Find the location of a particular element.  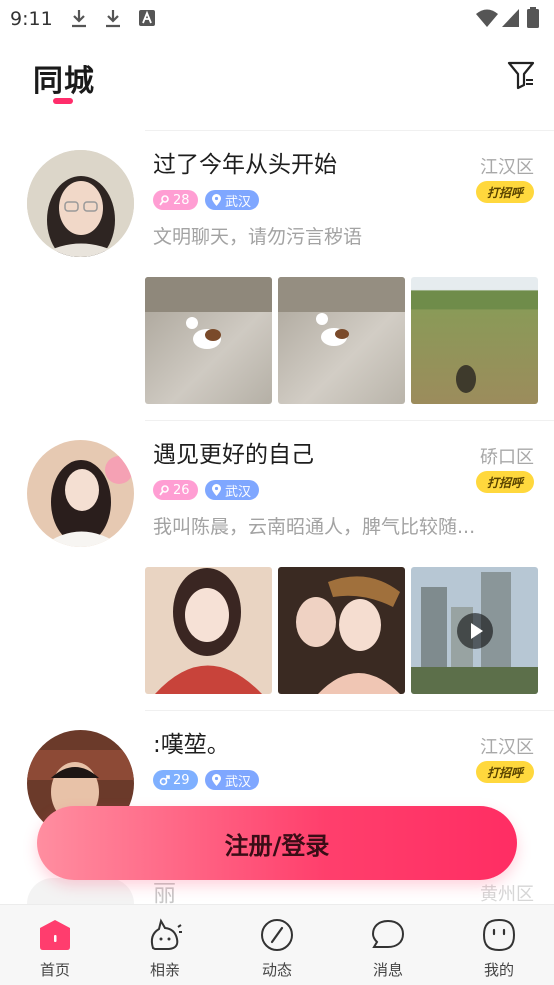

wifi-icon is located at coordinates (487, 18).